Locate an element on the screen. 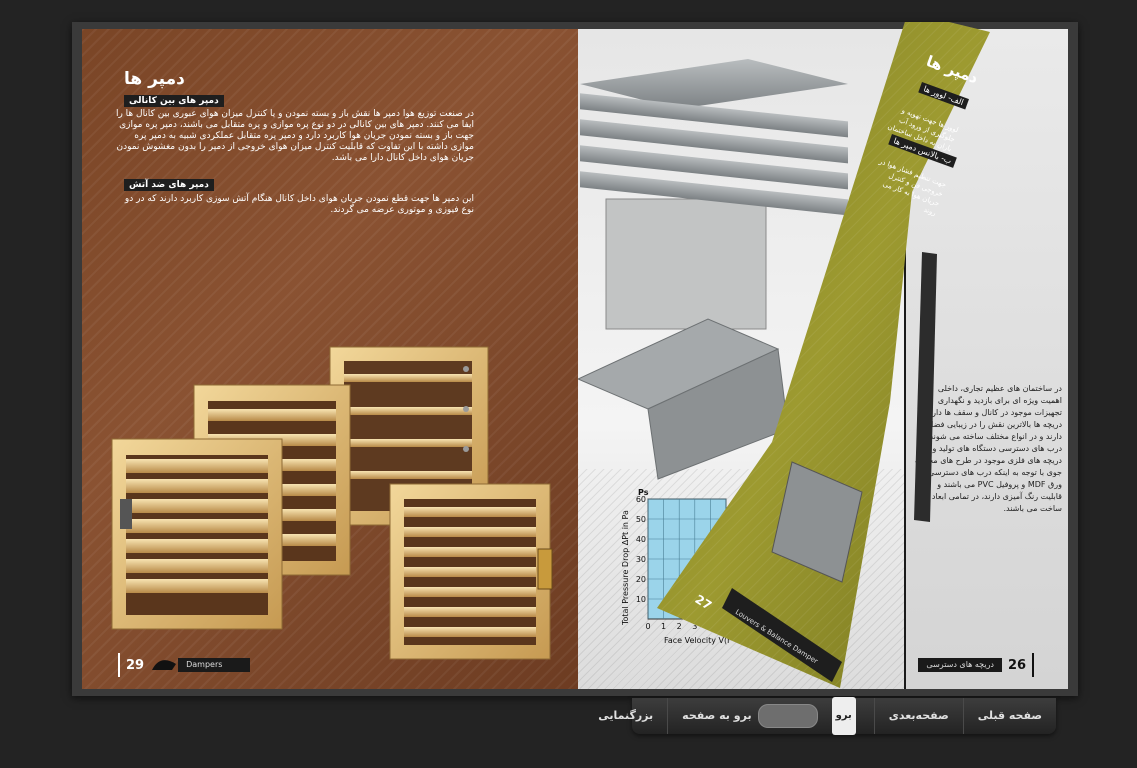  chart-x-tick-label: 4 is located at coordinates (710, 626).